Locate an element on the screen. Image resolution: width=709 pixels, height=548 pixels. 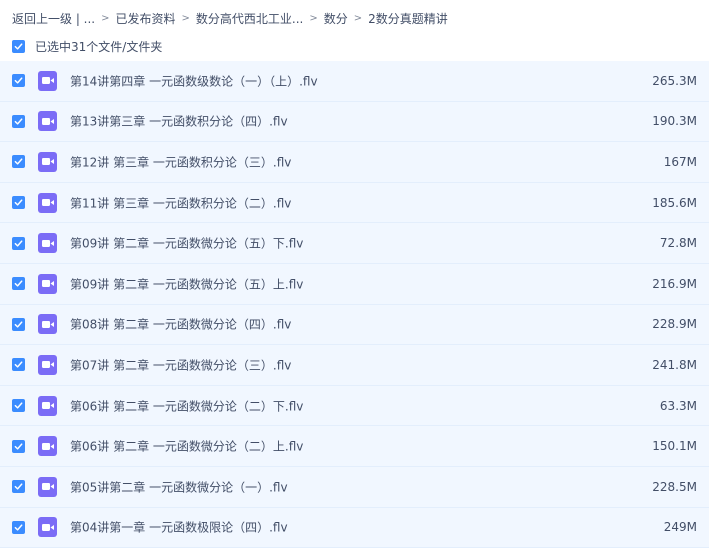
file-name: 第05讲第二章 一元函数微分论（一）.flv is located at coordinates (179, 486).